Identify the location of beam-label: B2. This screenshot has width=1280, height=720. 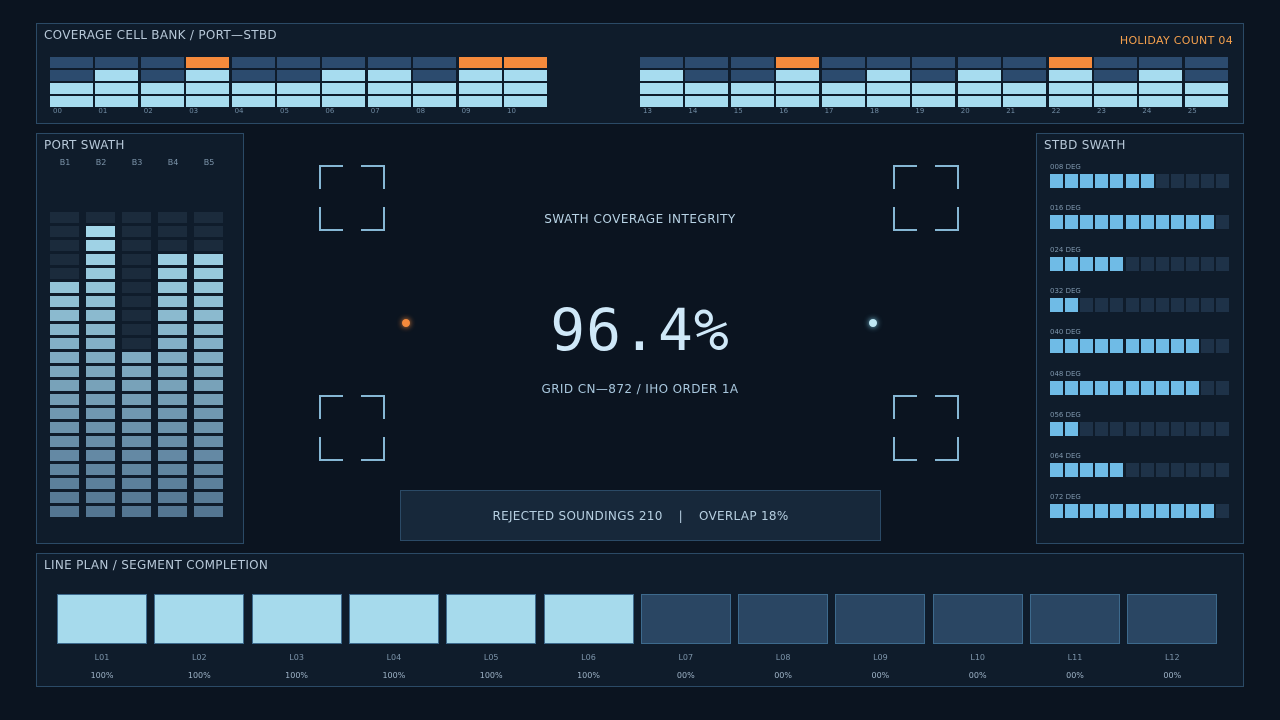
(101, 162).